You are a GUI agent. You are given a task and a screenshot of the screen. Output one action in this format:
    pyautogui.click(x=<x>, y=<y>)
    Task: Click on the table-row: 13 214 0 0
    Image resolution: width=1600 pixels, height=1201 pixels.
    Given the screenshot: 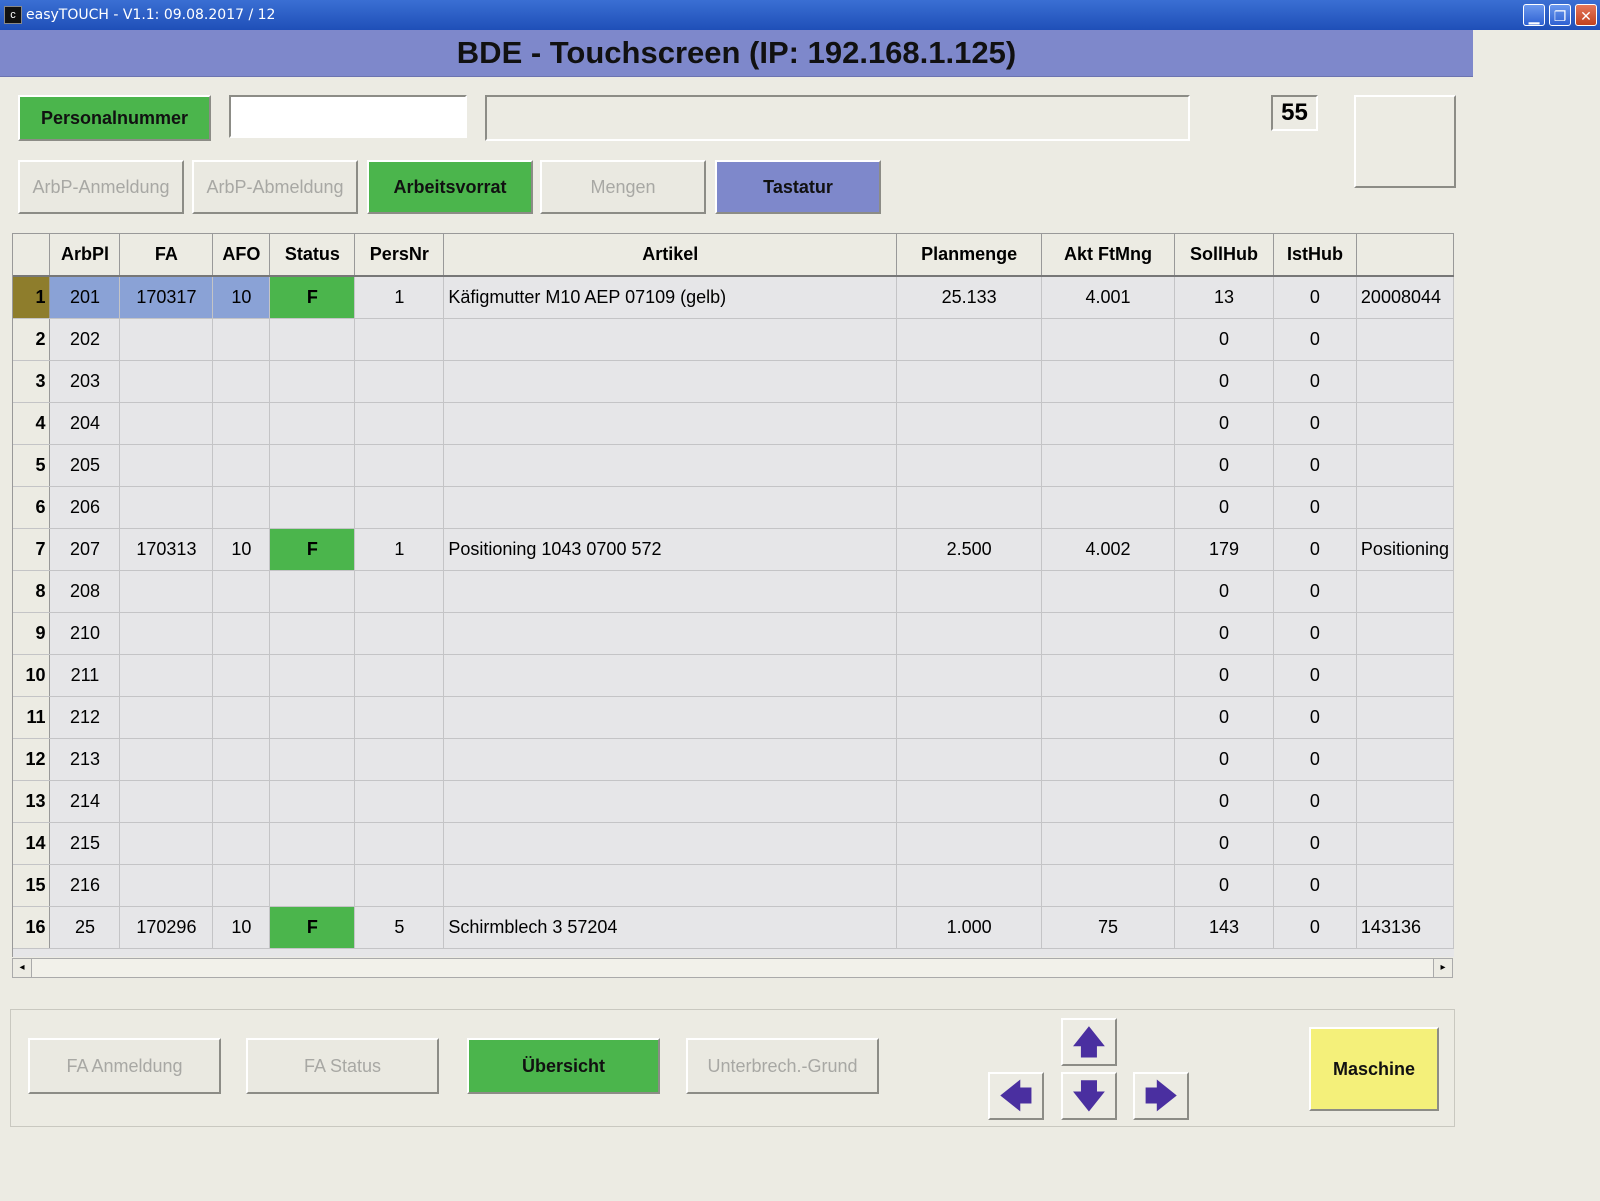 What is the action you would take?
    pyautogui.click(x=733, y=801)
    